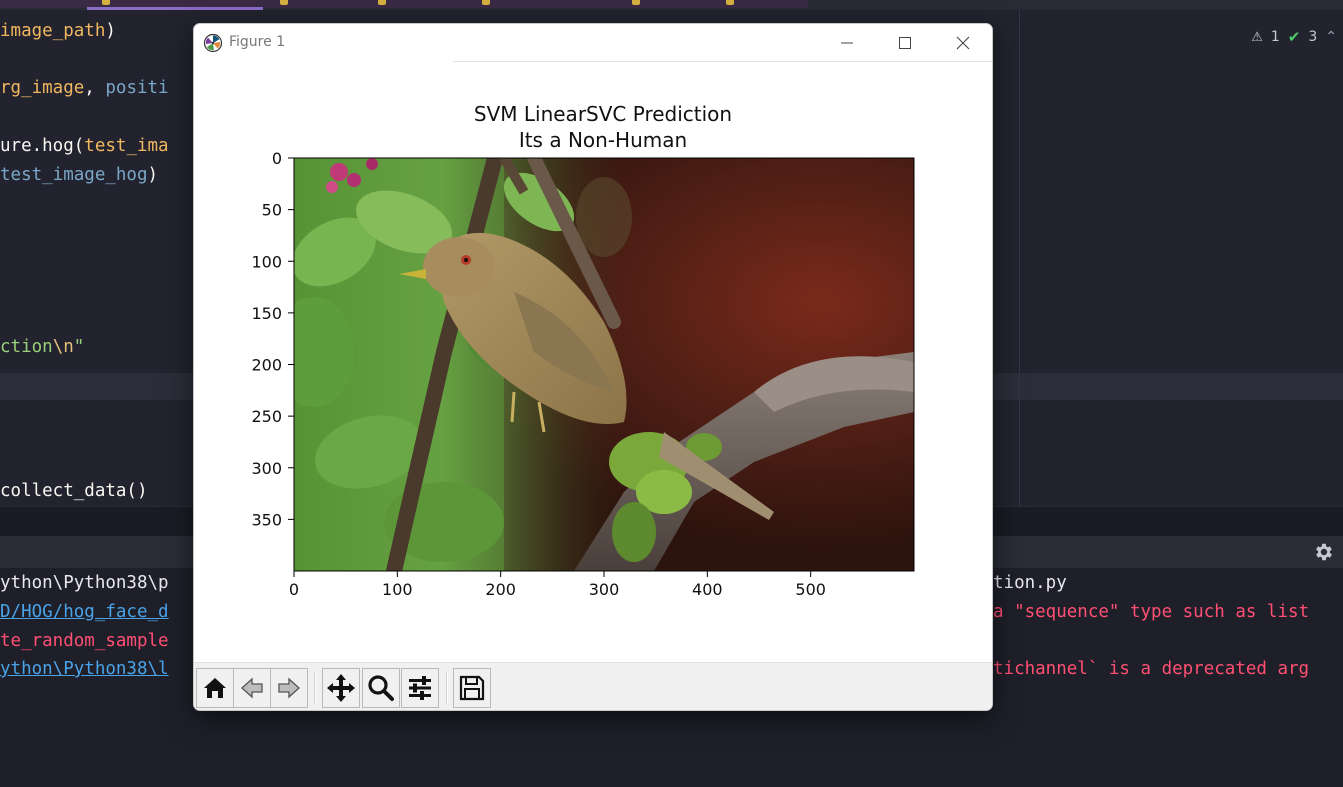 Image resolution: width=1343 pixels, height=787 pixels. What do you see at coordinates (84, 612) in the screenshot?
I see `console-line-left: D/HOG/hog_face_d` at bounding box center [84, 612].